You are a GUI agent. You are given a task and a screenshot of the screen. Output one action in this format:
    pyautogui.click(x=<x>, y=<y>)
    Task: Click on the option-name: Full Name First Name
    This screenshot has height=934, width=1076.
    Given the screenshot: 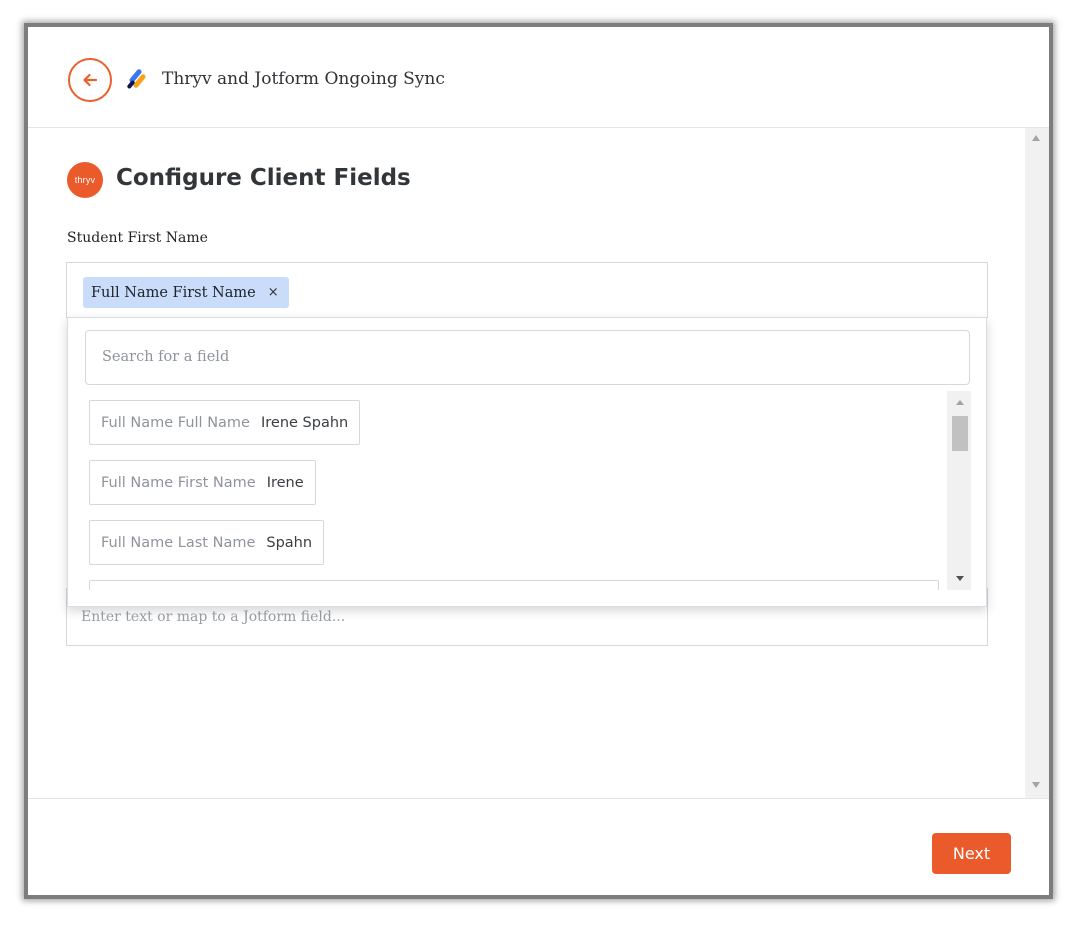 What is the action you would take?
    pyautogui.click(x=178, y=482)
    